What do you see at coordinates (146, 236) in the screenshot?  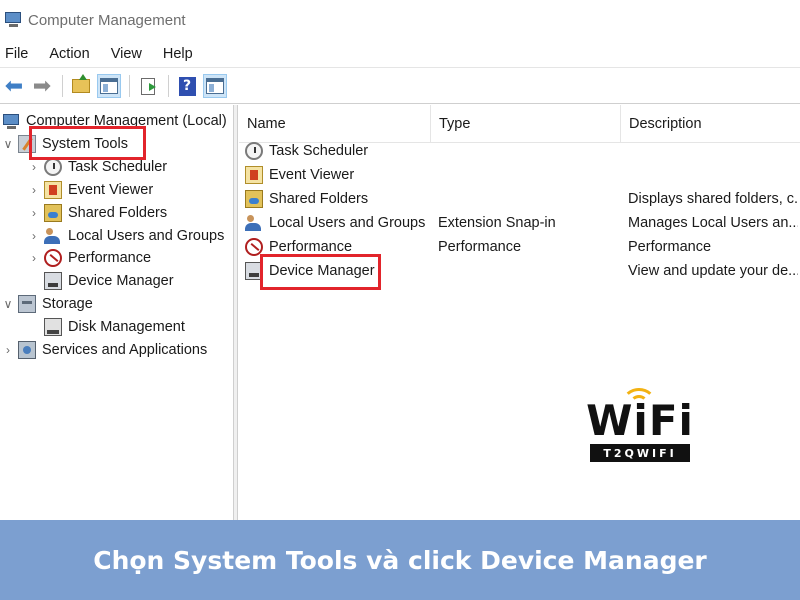 I see `tree-item-label: Local Users and Groups` at bounding box center [146, 236].